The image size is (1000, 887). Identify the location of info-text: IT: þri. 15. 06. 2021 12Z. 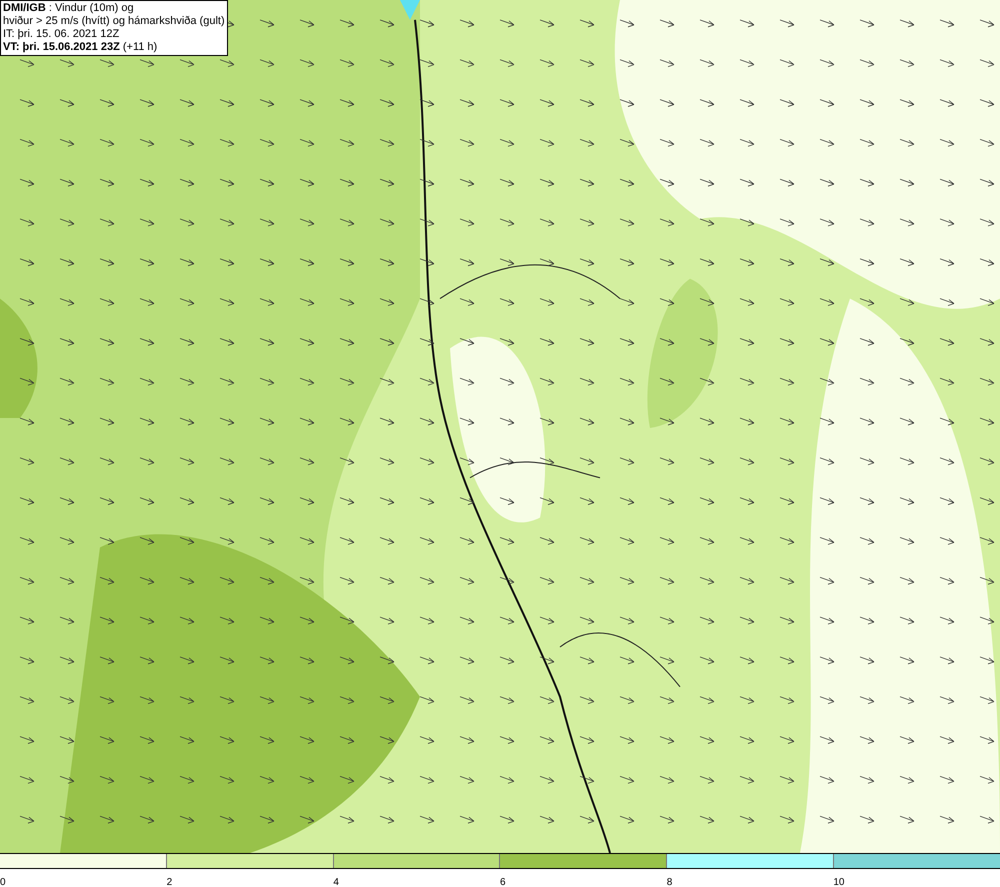
(61, 34).